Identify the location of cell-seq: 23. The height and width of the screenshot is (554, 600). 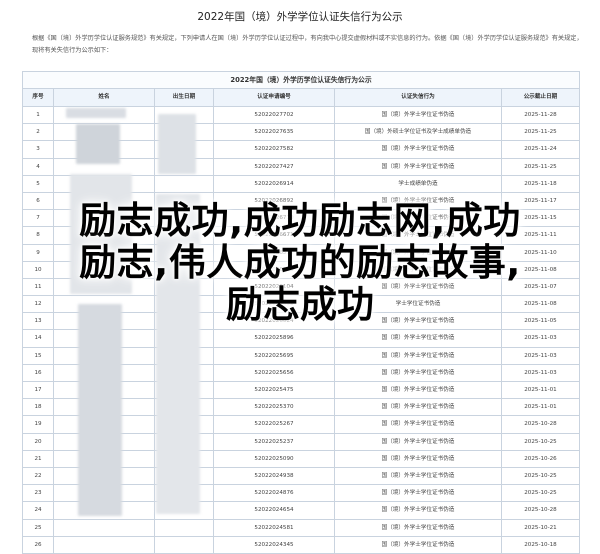
(38, 493).